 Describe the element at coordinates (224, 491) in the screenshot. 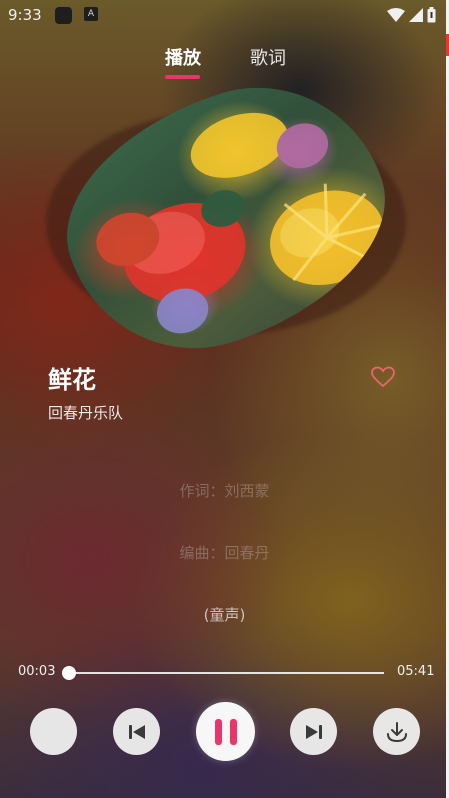

I see `lyric-line-1: 作词：刘西蒙` at that location.